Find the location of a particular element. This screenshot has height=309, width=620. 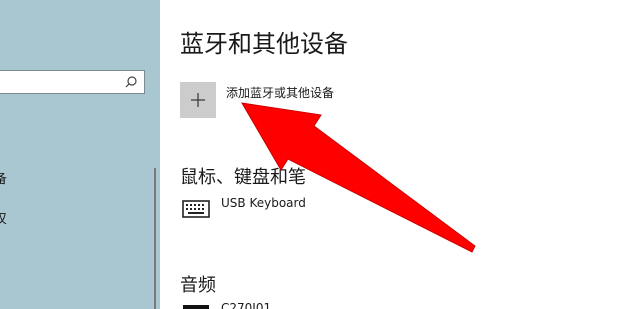

plus-icon is located at coordinates (198, 100).